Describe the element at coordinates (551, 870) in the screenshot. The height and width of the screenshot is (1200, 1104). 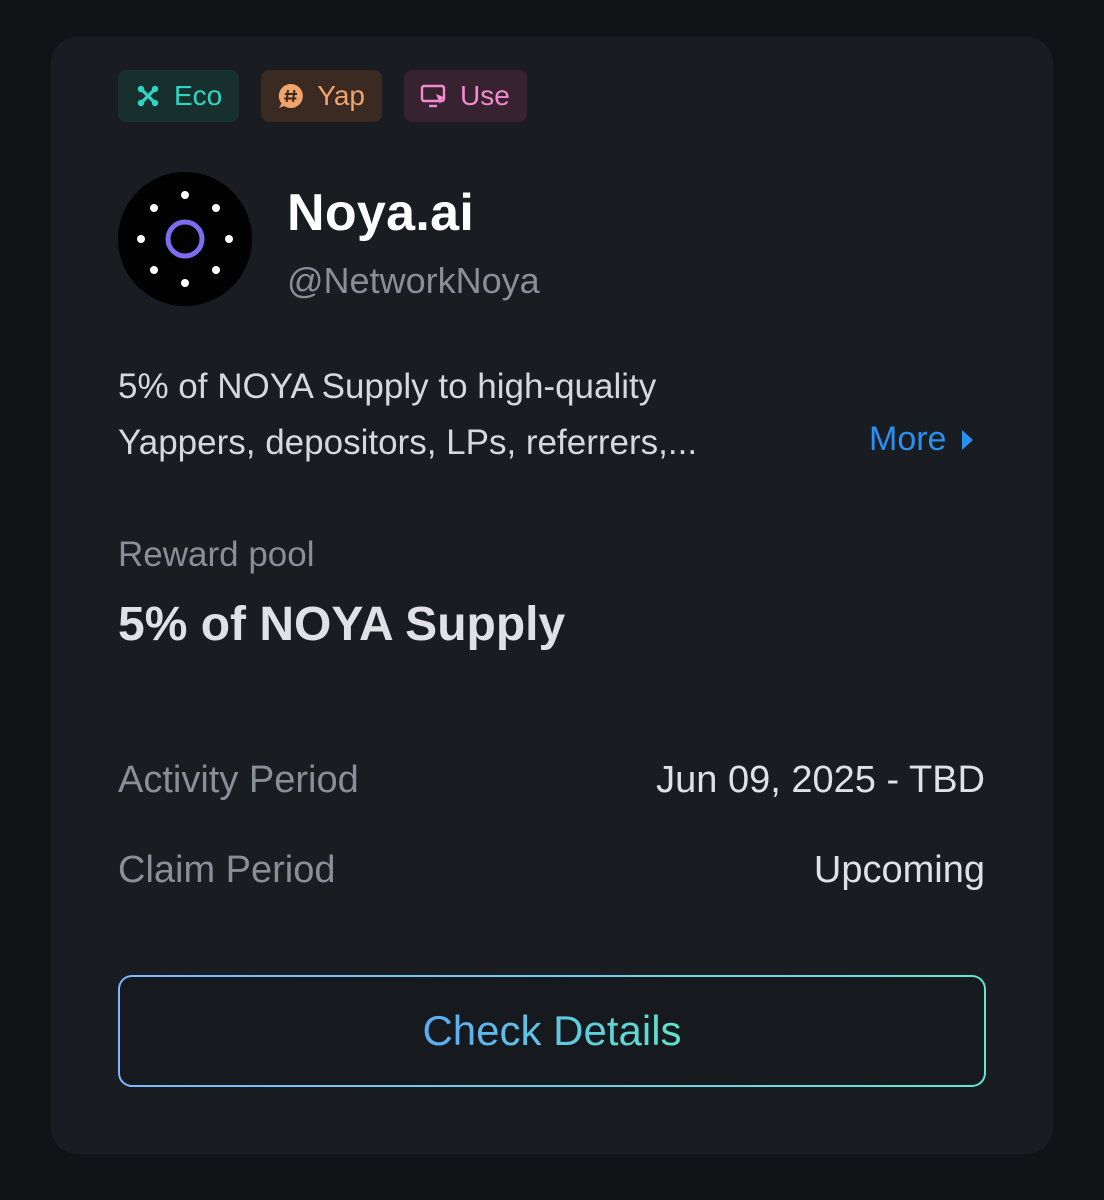
I see `claim-period-row: Claim Period Upcoming` at that location.